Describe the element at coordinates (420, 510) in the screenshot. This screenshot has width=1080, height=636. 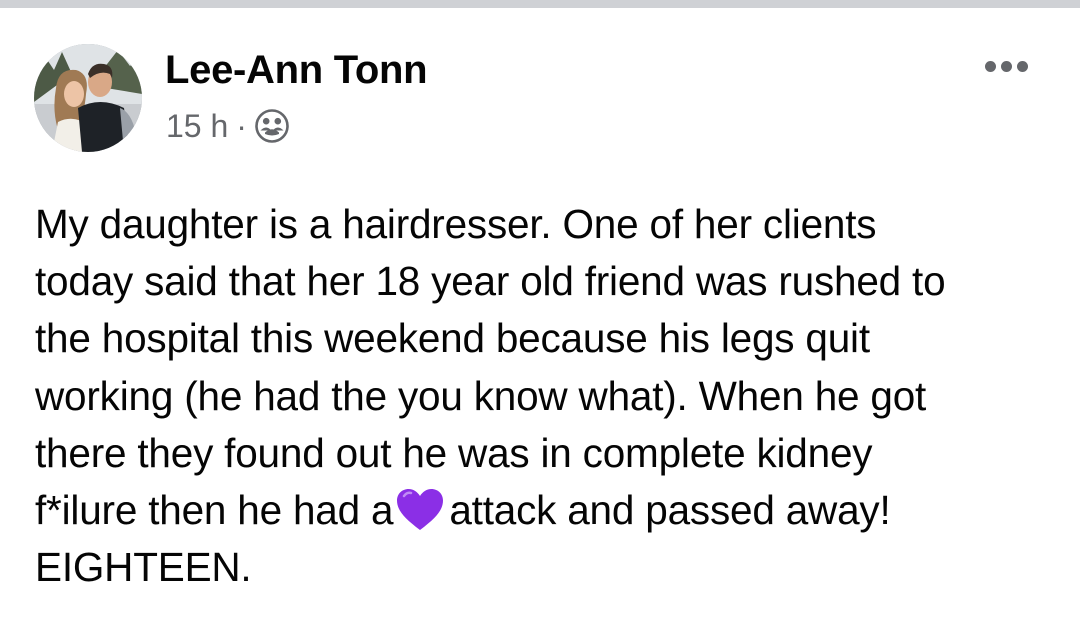
I see `purple-heart-icon` at that location.